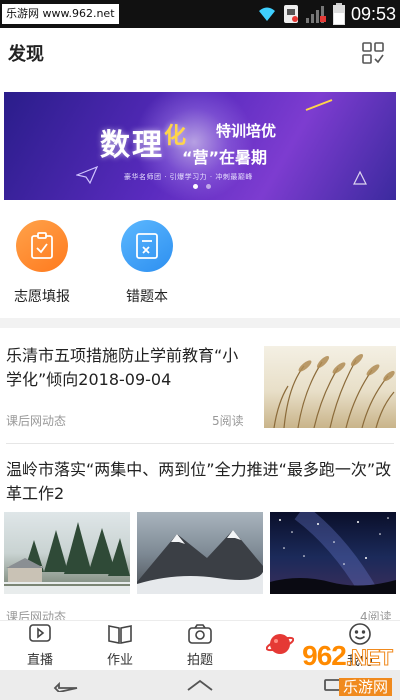 The image size is (400, 700). What do you see at coordinates (120, 634) in the screenshot?
I see `homework-book-icon` at bounding box center [120, 634].